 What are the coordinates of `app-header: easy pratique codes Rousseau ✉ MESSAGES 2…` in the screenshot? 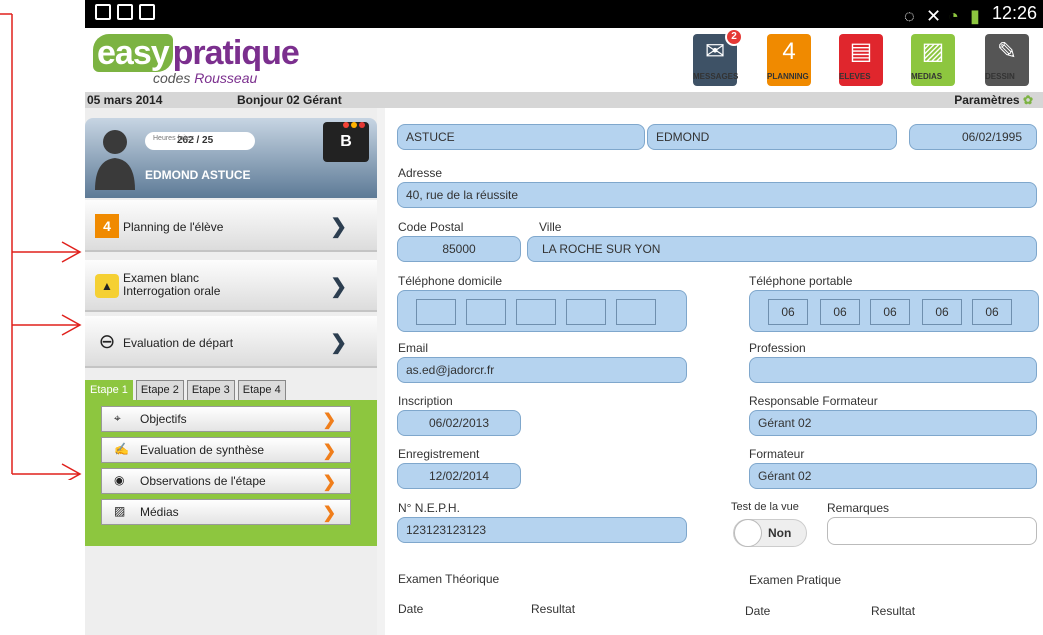 It's located at (564, 60).